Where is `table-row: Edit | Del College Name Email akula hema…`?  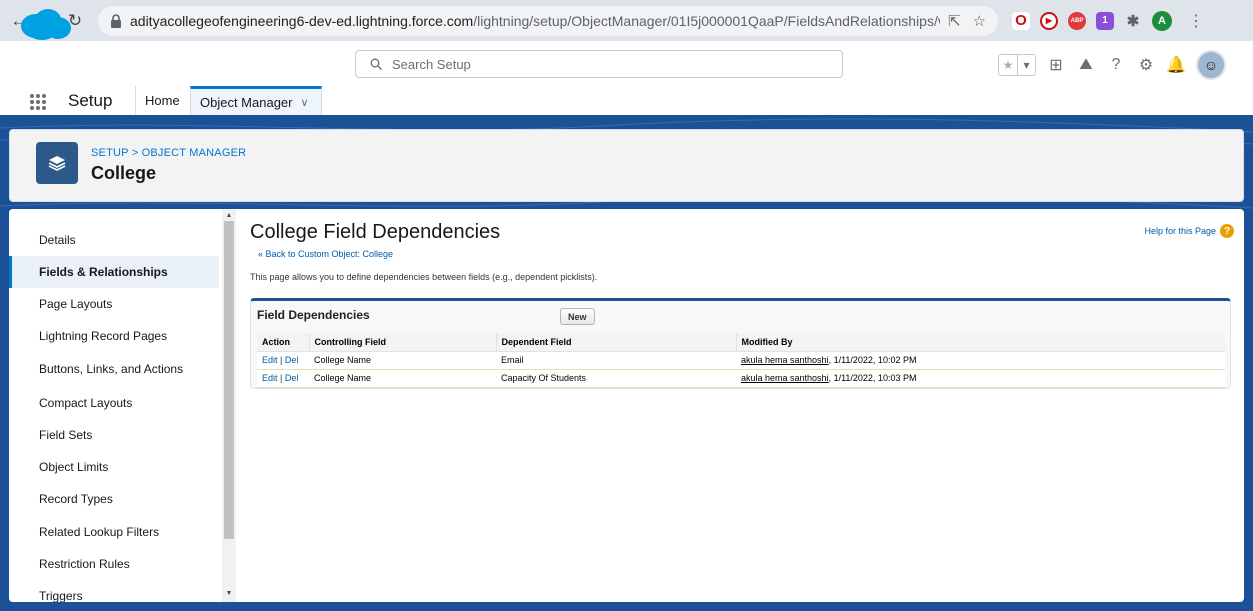
table-row: Edit | Del College Name Email akula hema… is located at coordinates (741, 360).